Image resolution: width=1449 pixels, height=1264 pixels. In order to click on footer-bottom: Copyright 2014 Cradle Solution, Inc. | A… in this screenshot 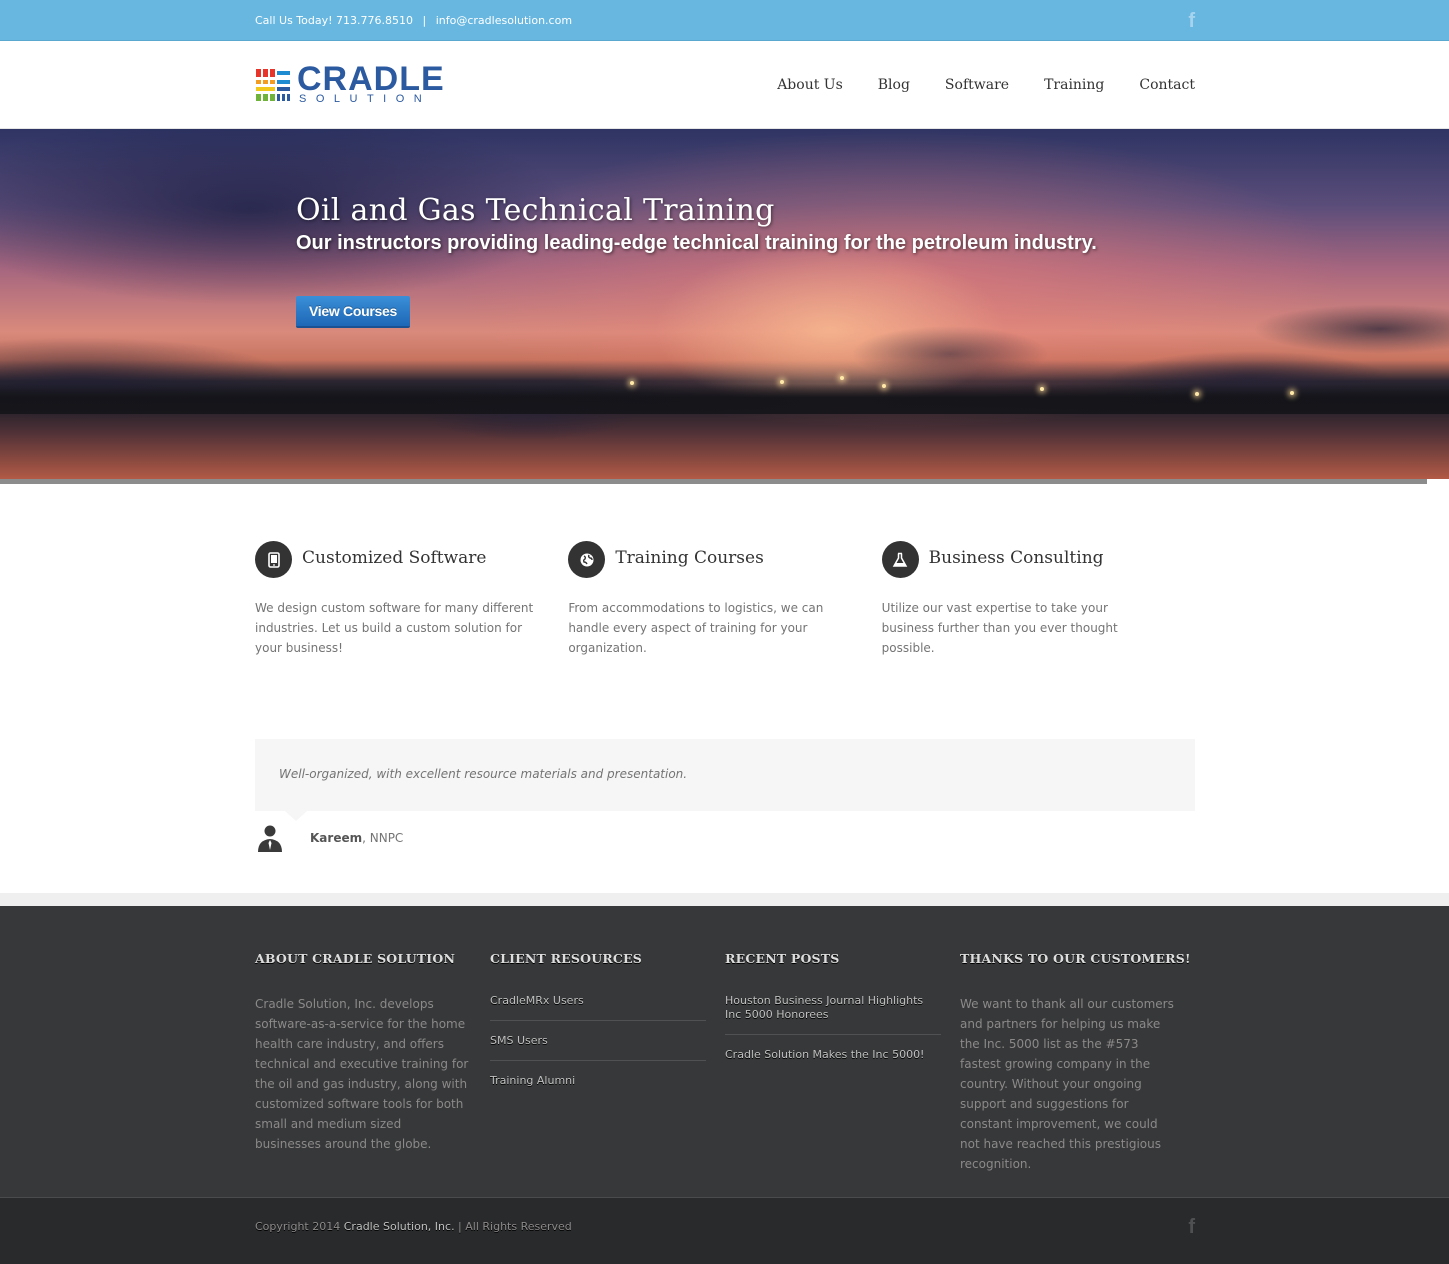, I will do `click(724, 1230)`.